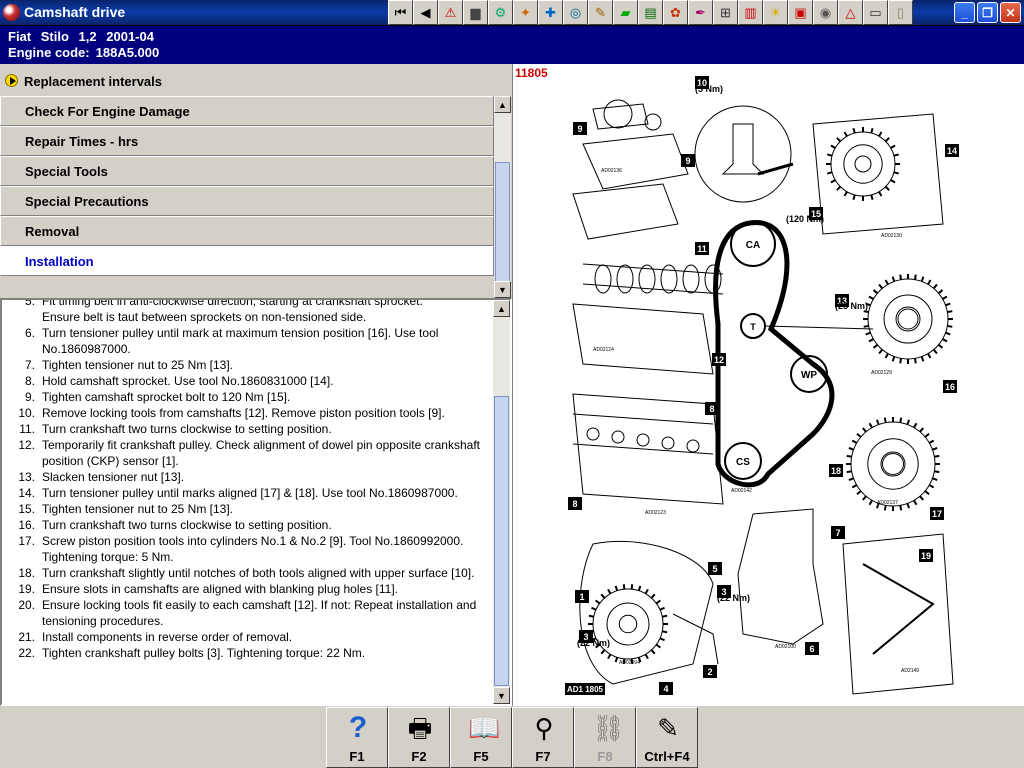  What do you see at coordinates (581, 597) in the screenshot?
I see `callout-number: 1` at bounding box center [581, 597].